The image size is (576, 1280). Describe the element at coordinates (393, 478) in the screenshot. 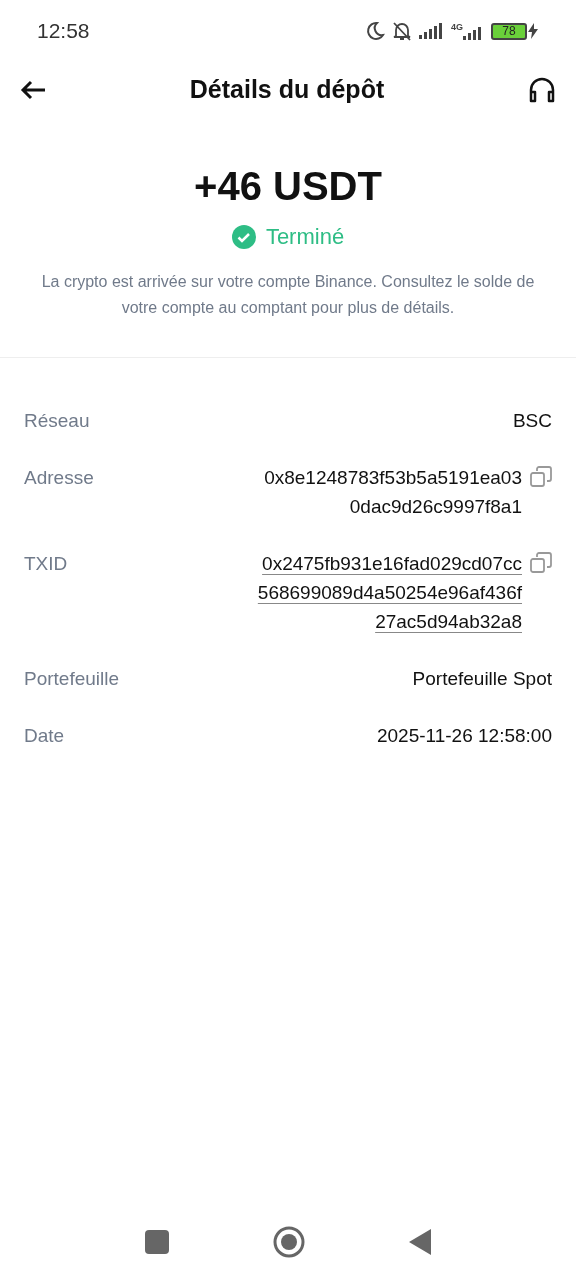

I see `detail-value: 0x8e1248783f53b5a5191ea03` at that location.